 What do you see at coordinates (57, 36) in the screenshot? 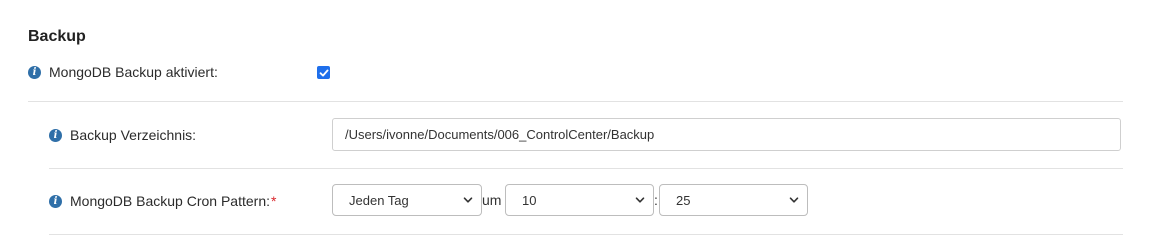
I see `section-title: Backup` at bounding box center [57, 36].